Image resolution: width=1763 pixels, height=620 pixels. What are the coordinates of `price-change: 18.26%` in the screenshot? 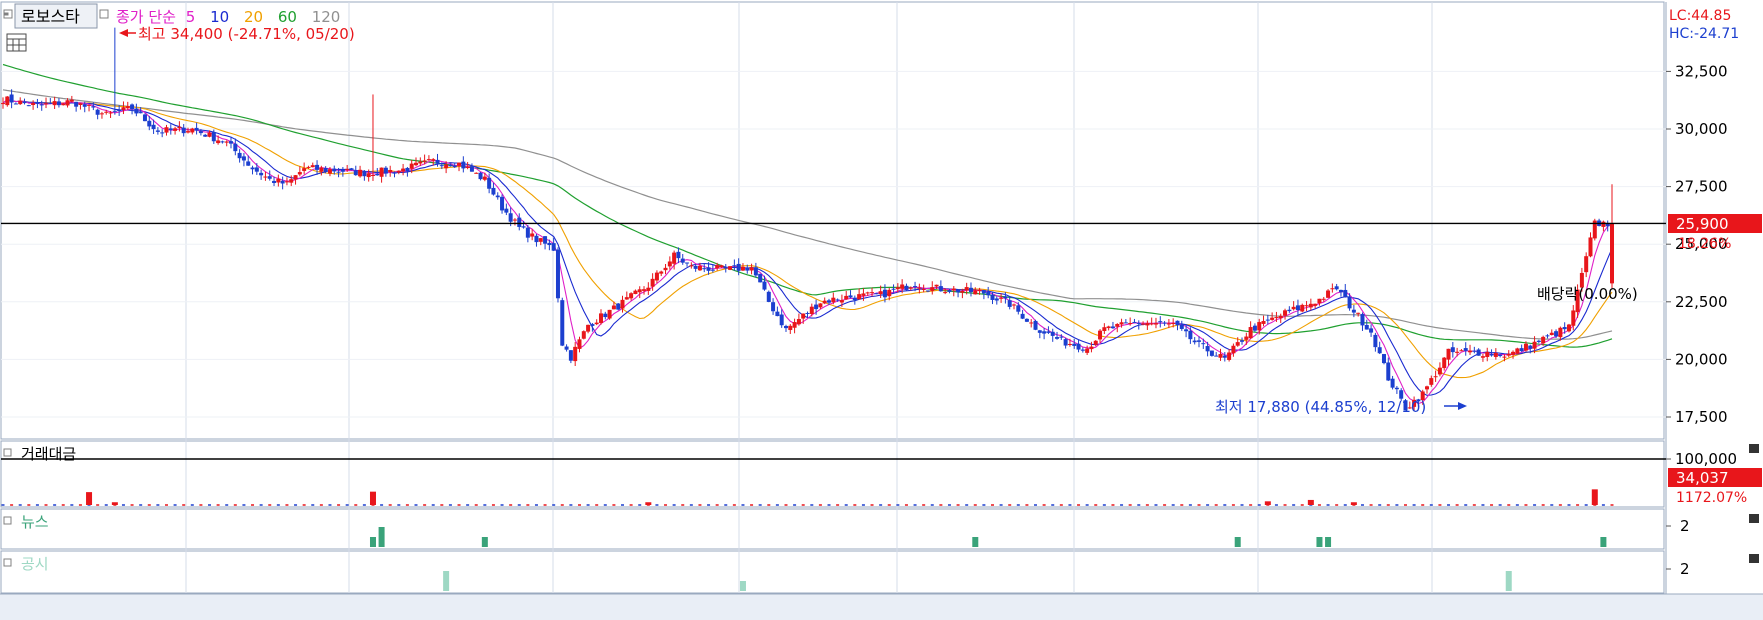 It's located at (1704, 244).